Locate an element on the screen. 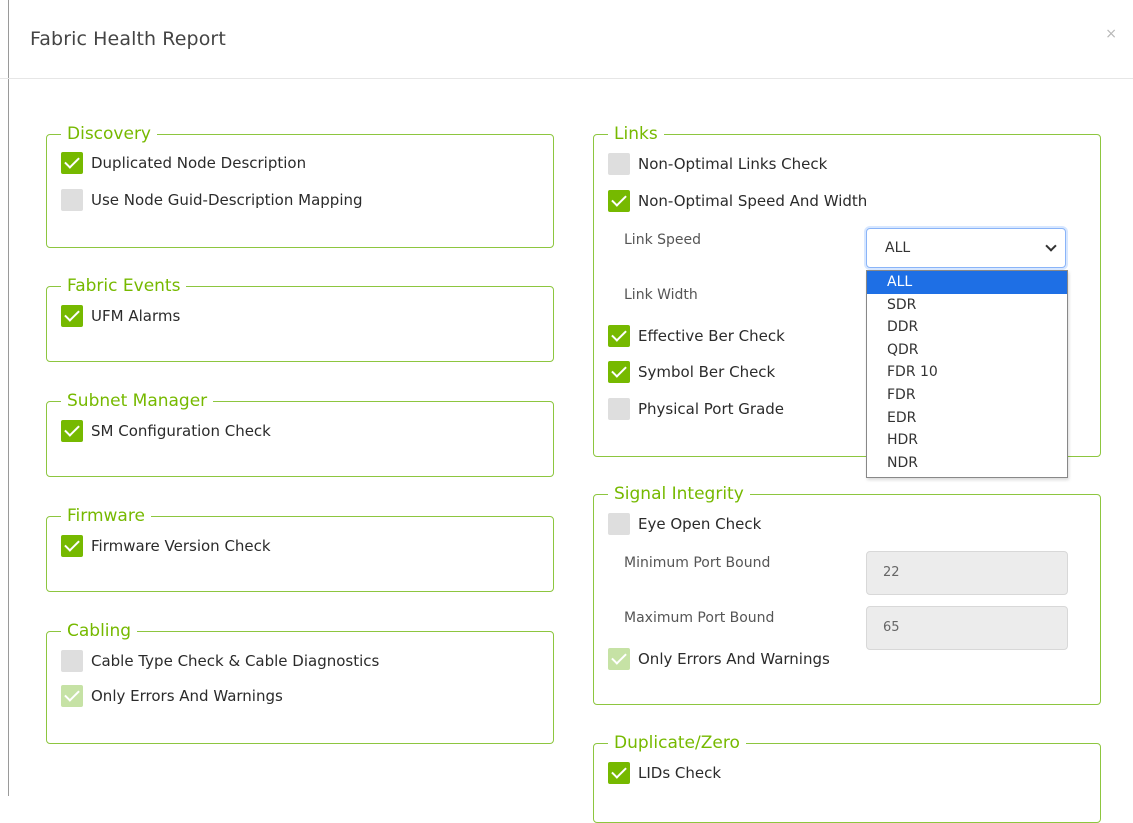 The height and width of the screenshot is (823, 1133). duplicated-node-description-checkbox: Duplicated Node Description is located at coordinates (183, 163).